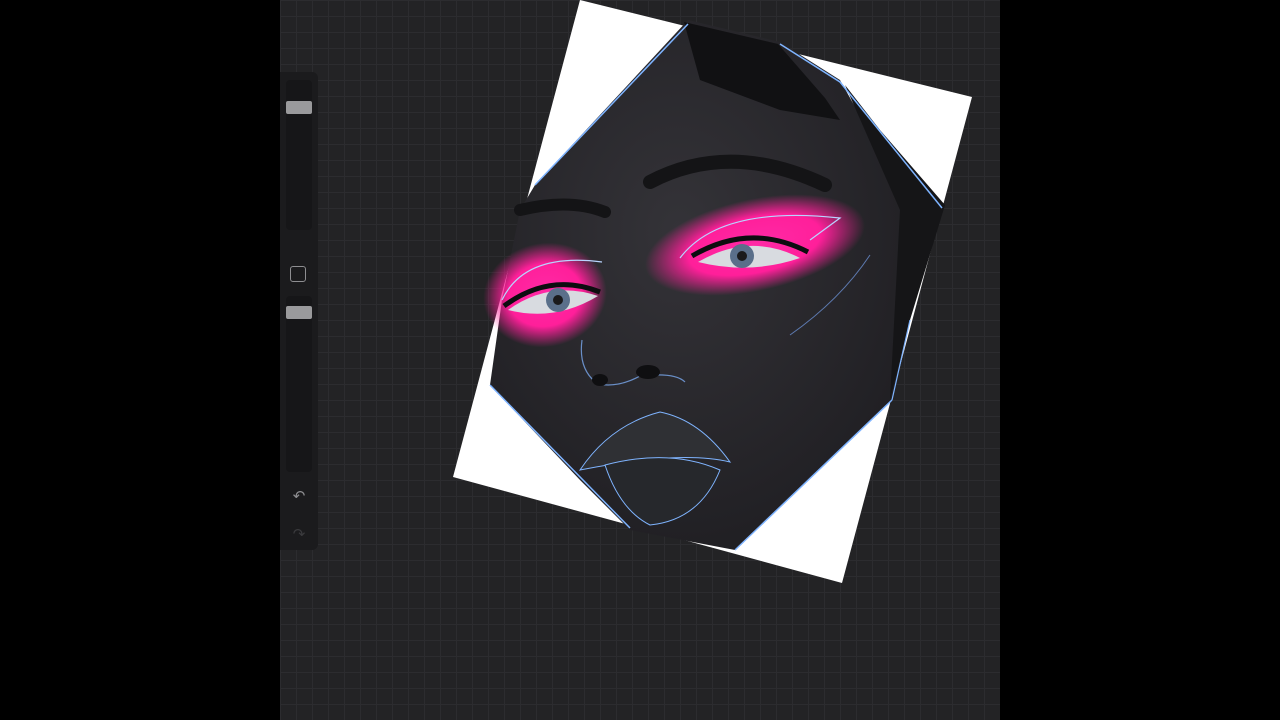 This screenshot has width=1280, height=720. Describe the element at coordinates (299, 107) in the screenshot. I see `brush-size-thumb` at that location.